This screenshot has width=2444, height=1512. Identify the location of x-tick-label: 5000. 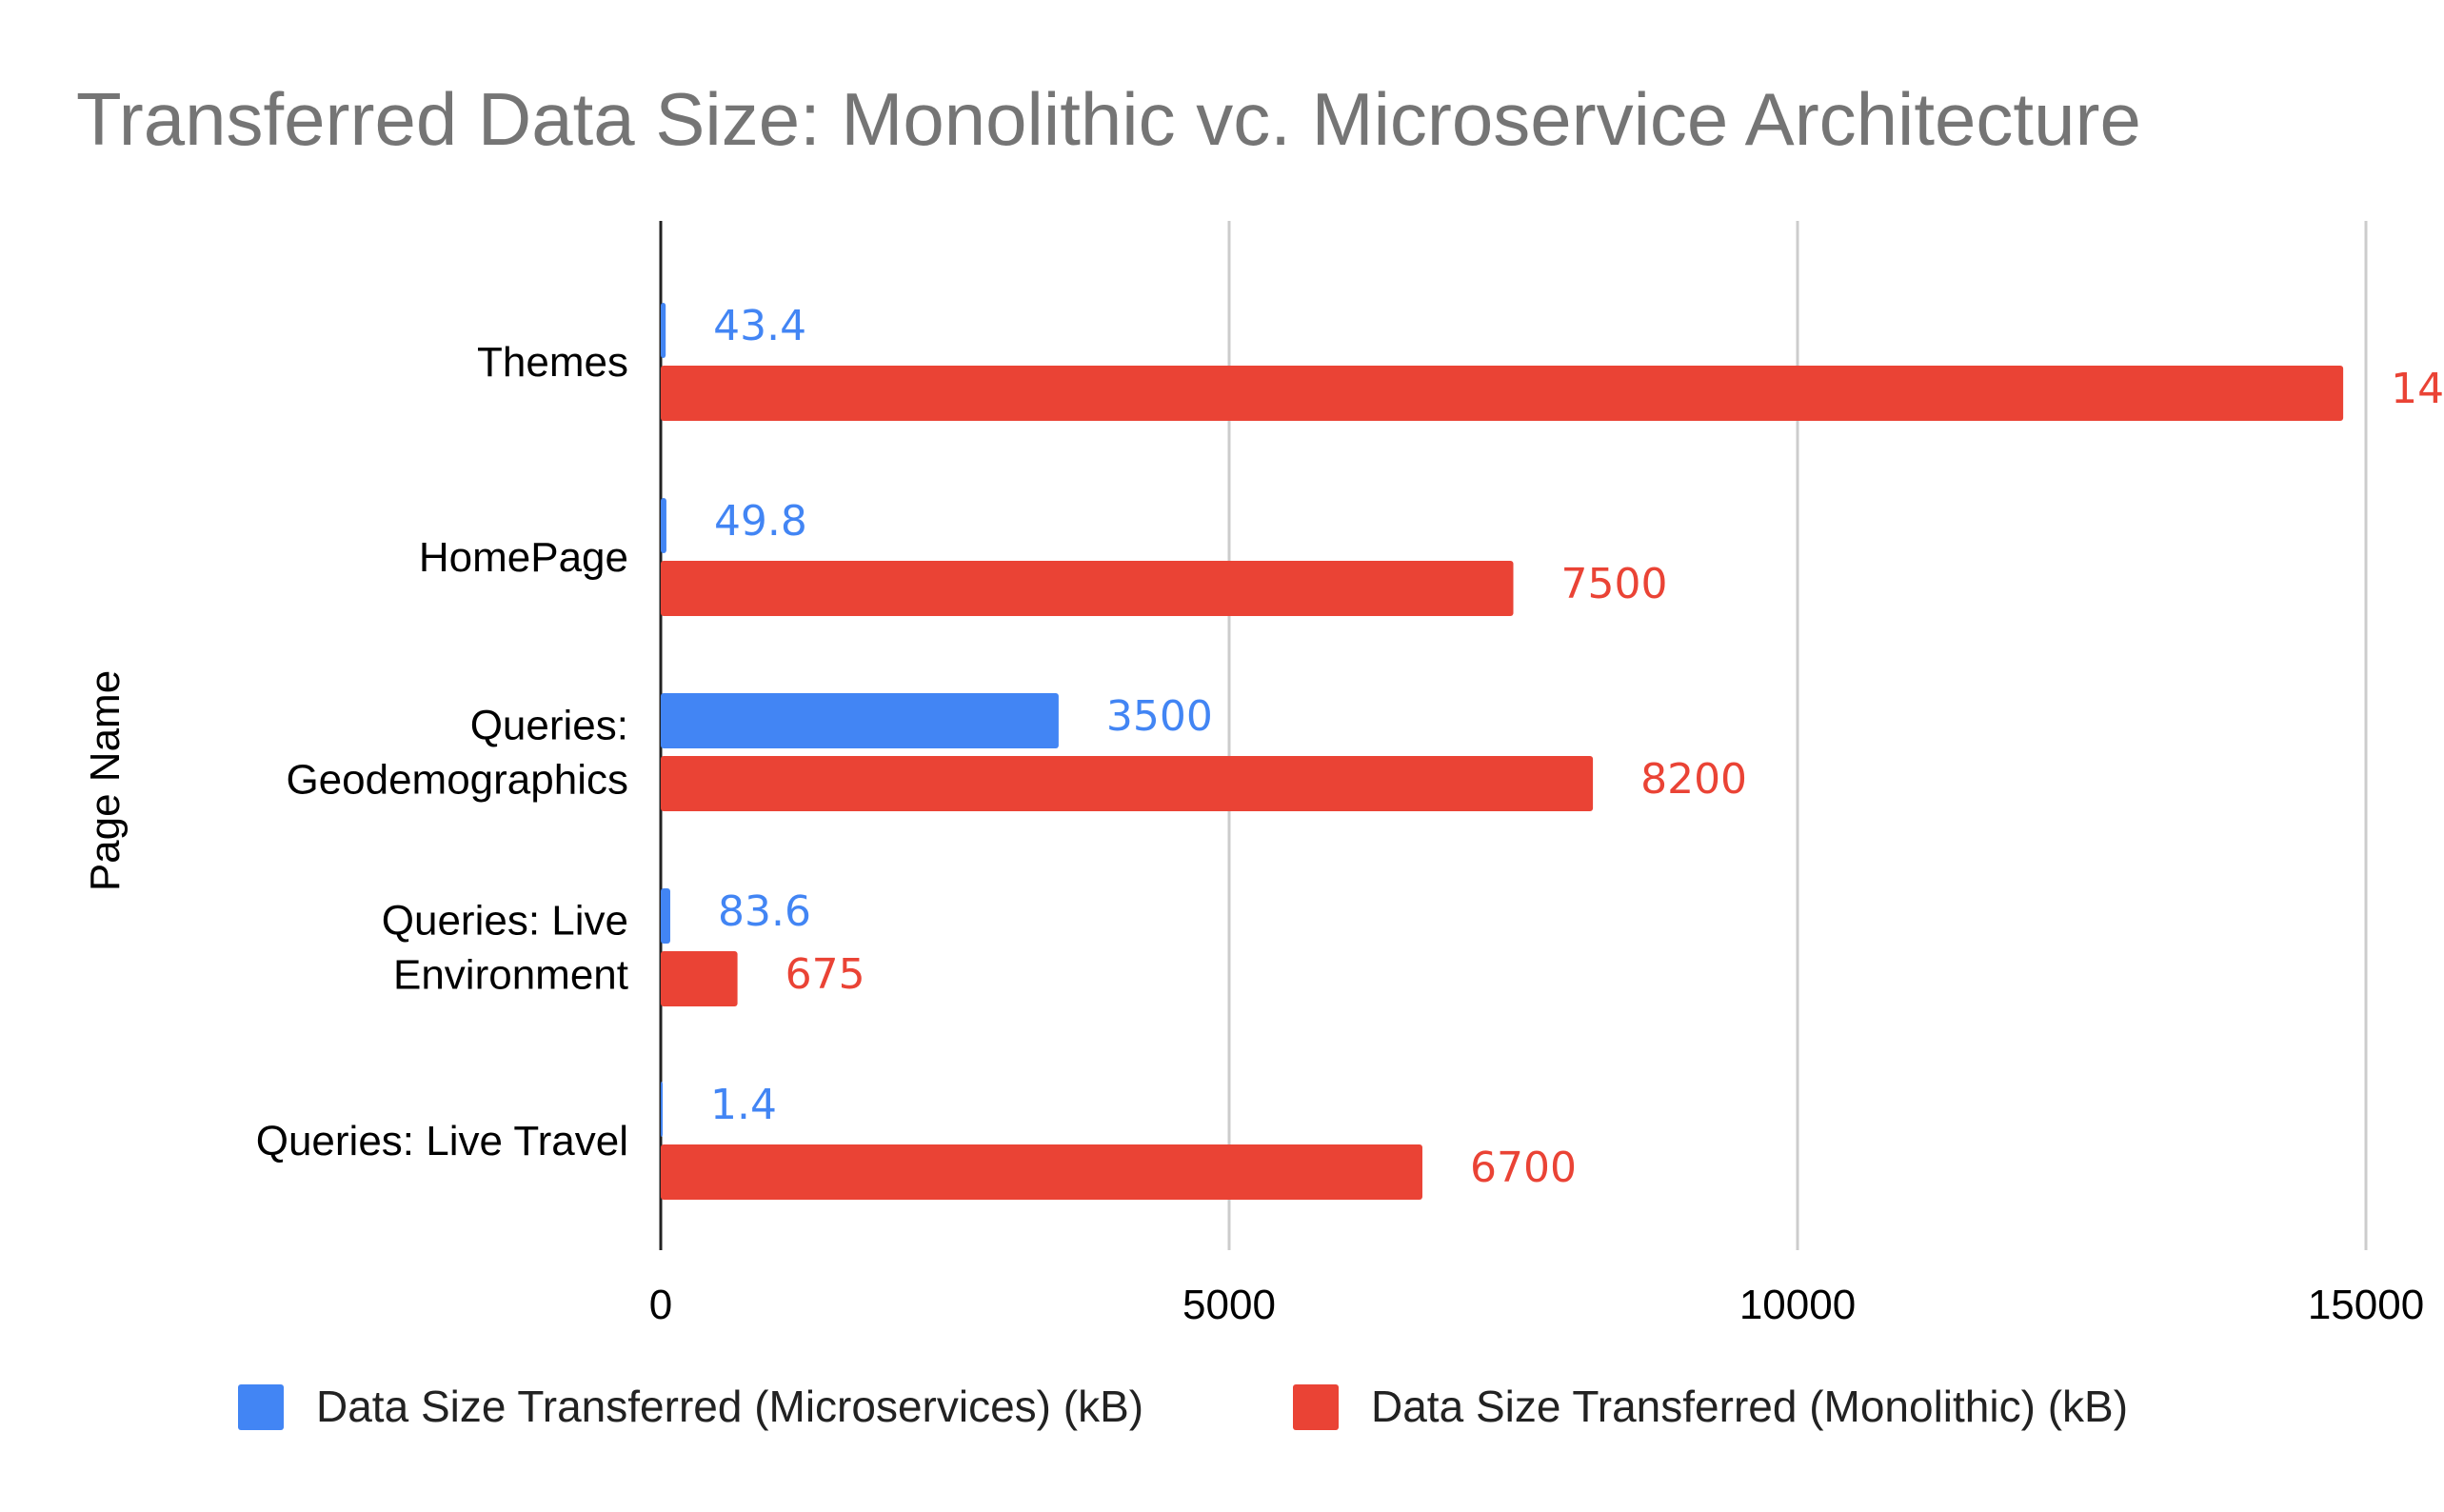
(1229, 1305).